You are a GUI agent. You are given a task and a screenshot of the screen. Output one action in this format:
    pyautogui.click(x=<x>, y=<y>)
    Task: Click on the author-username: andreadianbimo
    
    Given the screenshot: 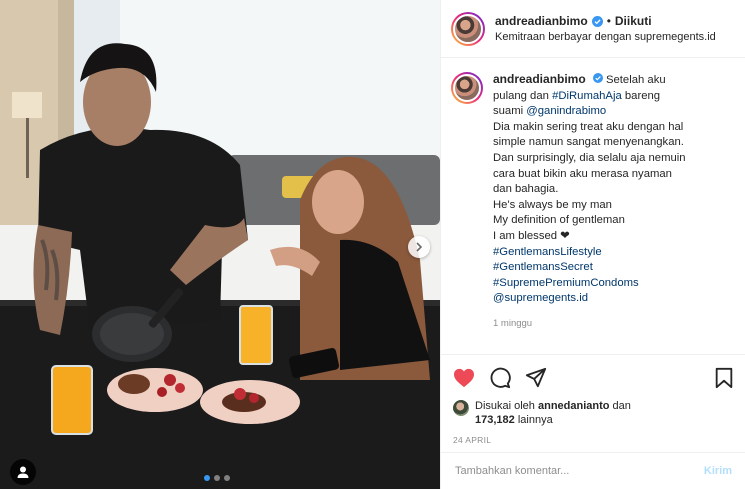 What is the action you would take?
    pyautogui.click(x=541, y=21)
    